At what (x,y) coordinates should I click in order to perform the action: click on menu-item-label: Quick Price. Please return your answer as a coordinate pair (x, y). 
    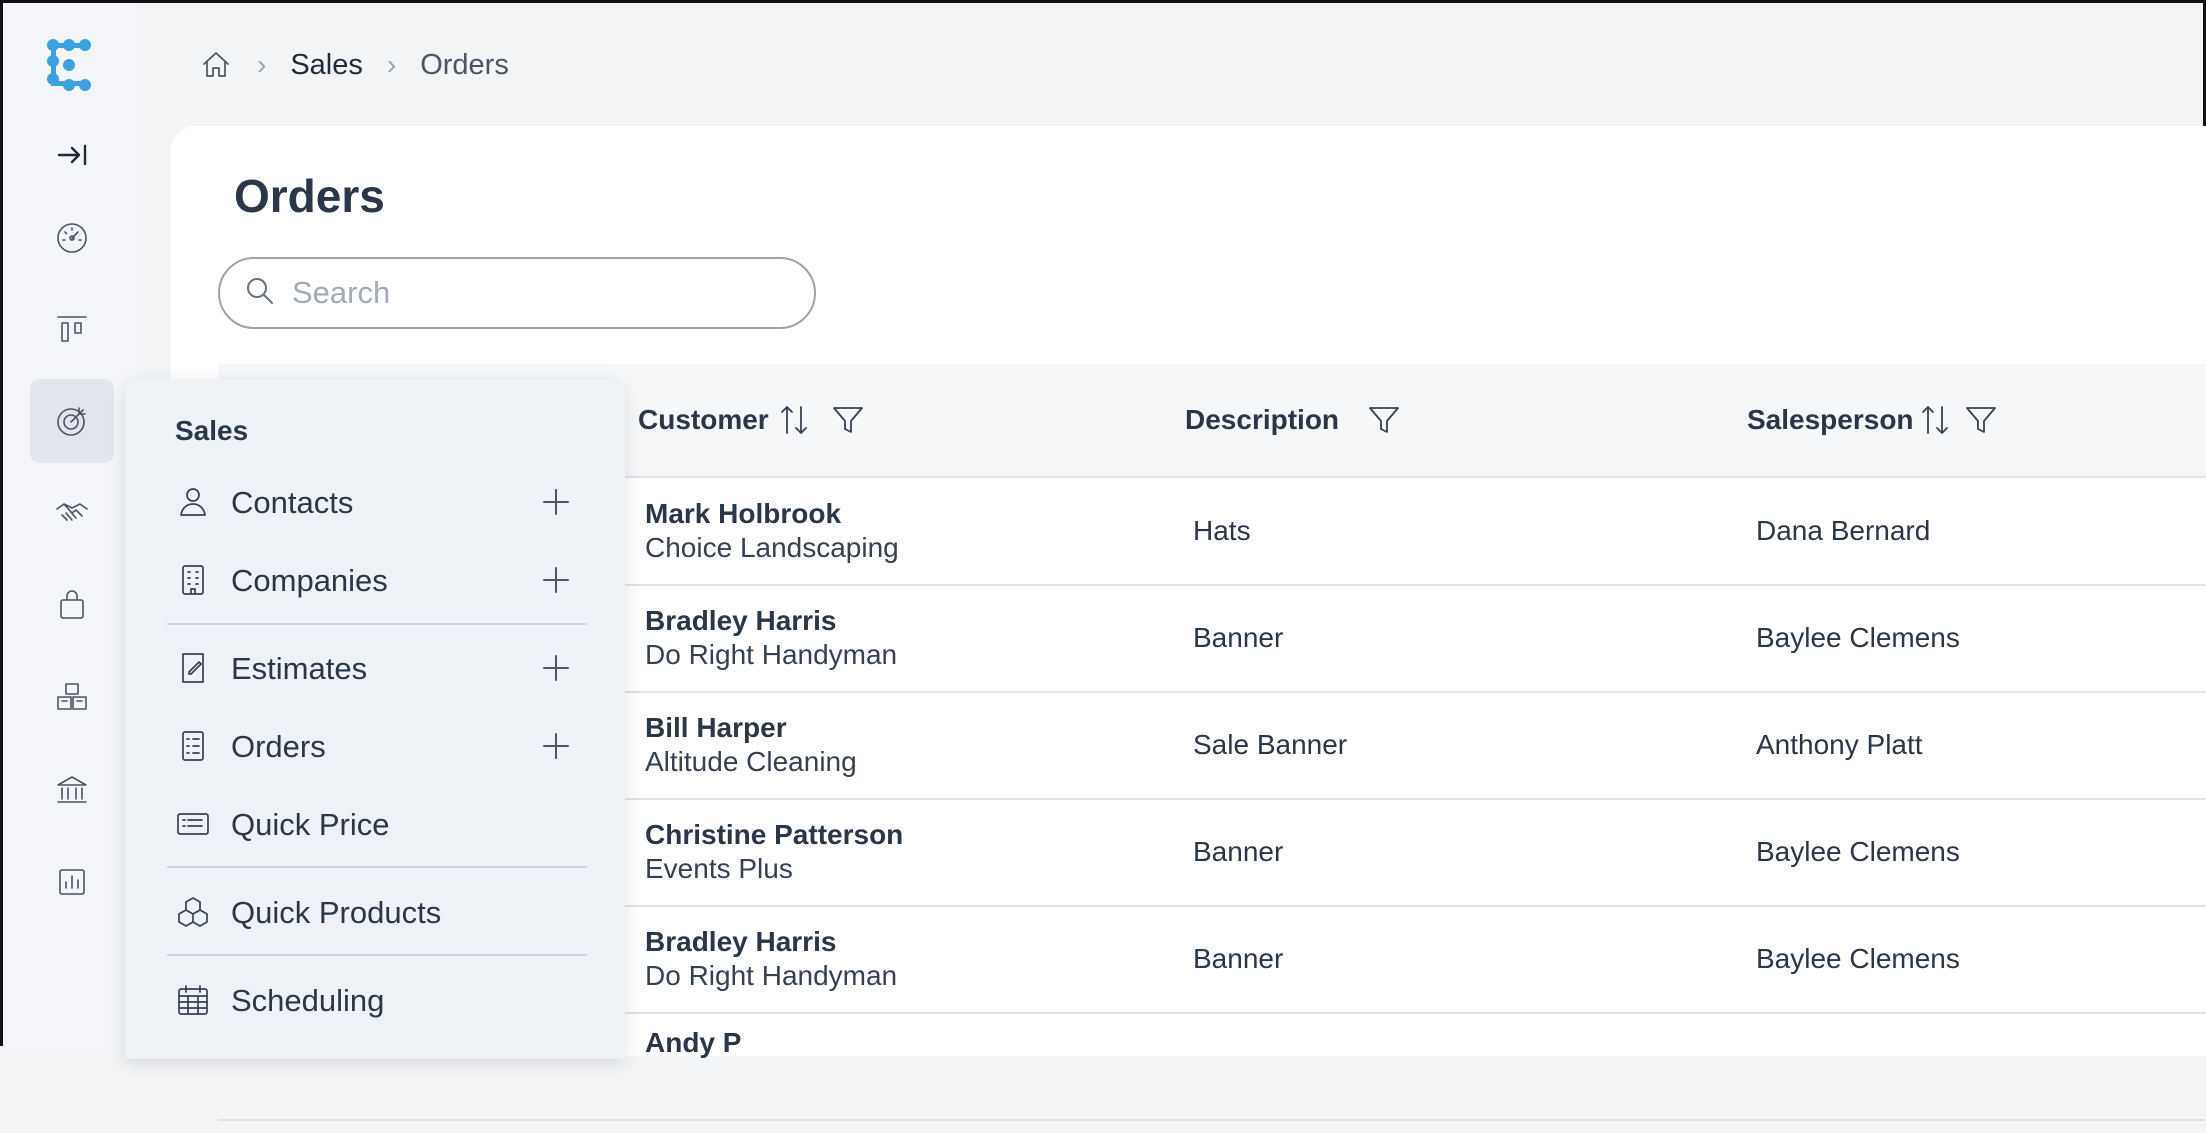
    Looking at the image, I should click on (310, 824).